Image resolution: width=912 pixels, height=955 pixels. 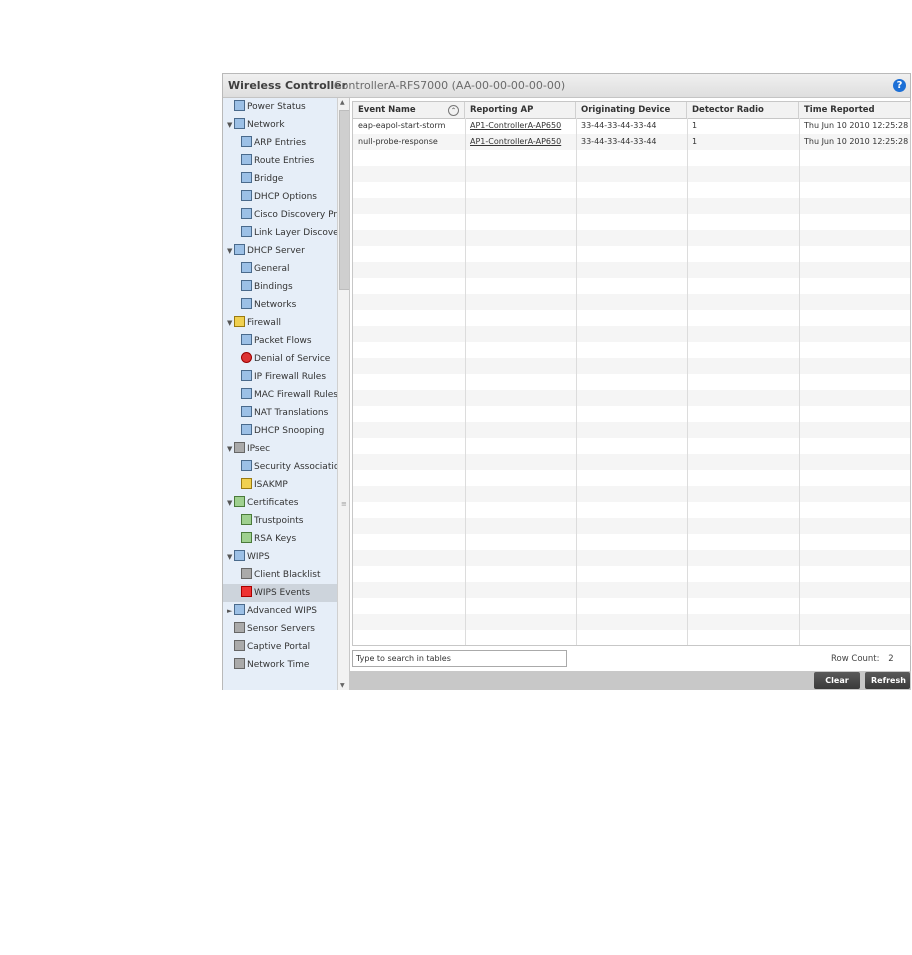 What do you see at coordinates (279, 521) in the screenshot?
I see `sidebar-item-label: Trustpoints` at bounding box center [279, 521].